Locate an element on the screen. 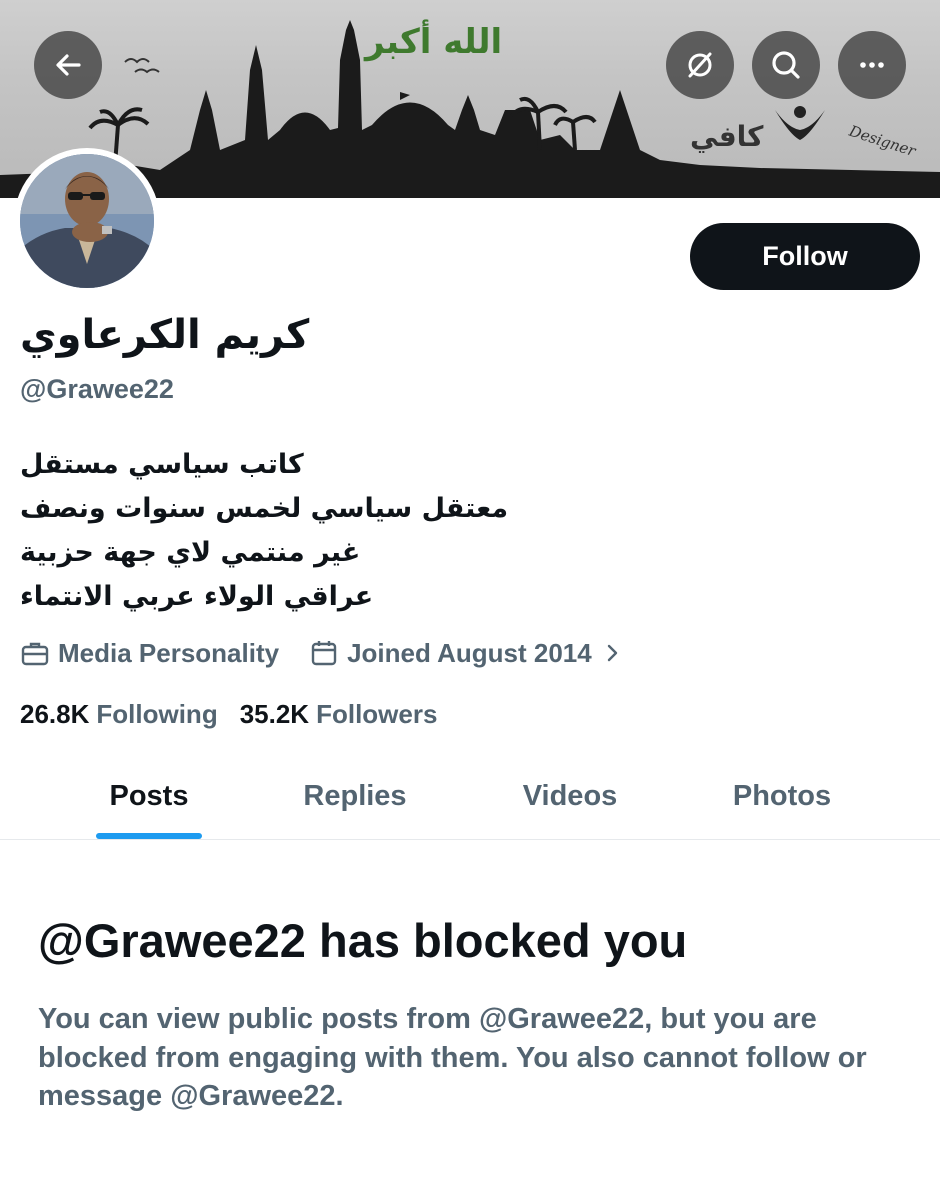 This screenshot has height=1200, width=940. tab-photos: Photos is located at coordinates (782, 796).